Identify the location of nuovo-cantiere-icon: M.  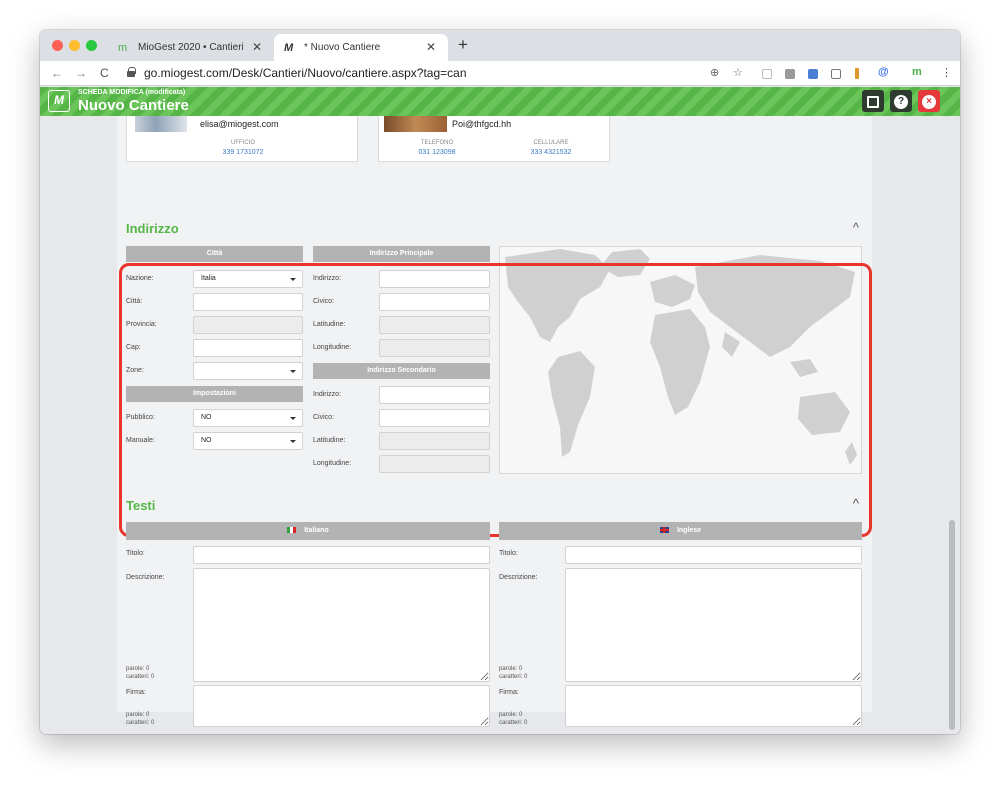
(289, 47).